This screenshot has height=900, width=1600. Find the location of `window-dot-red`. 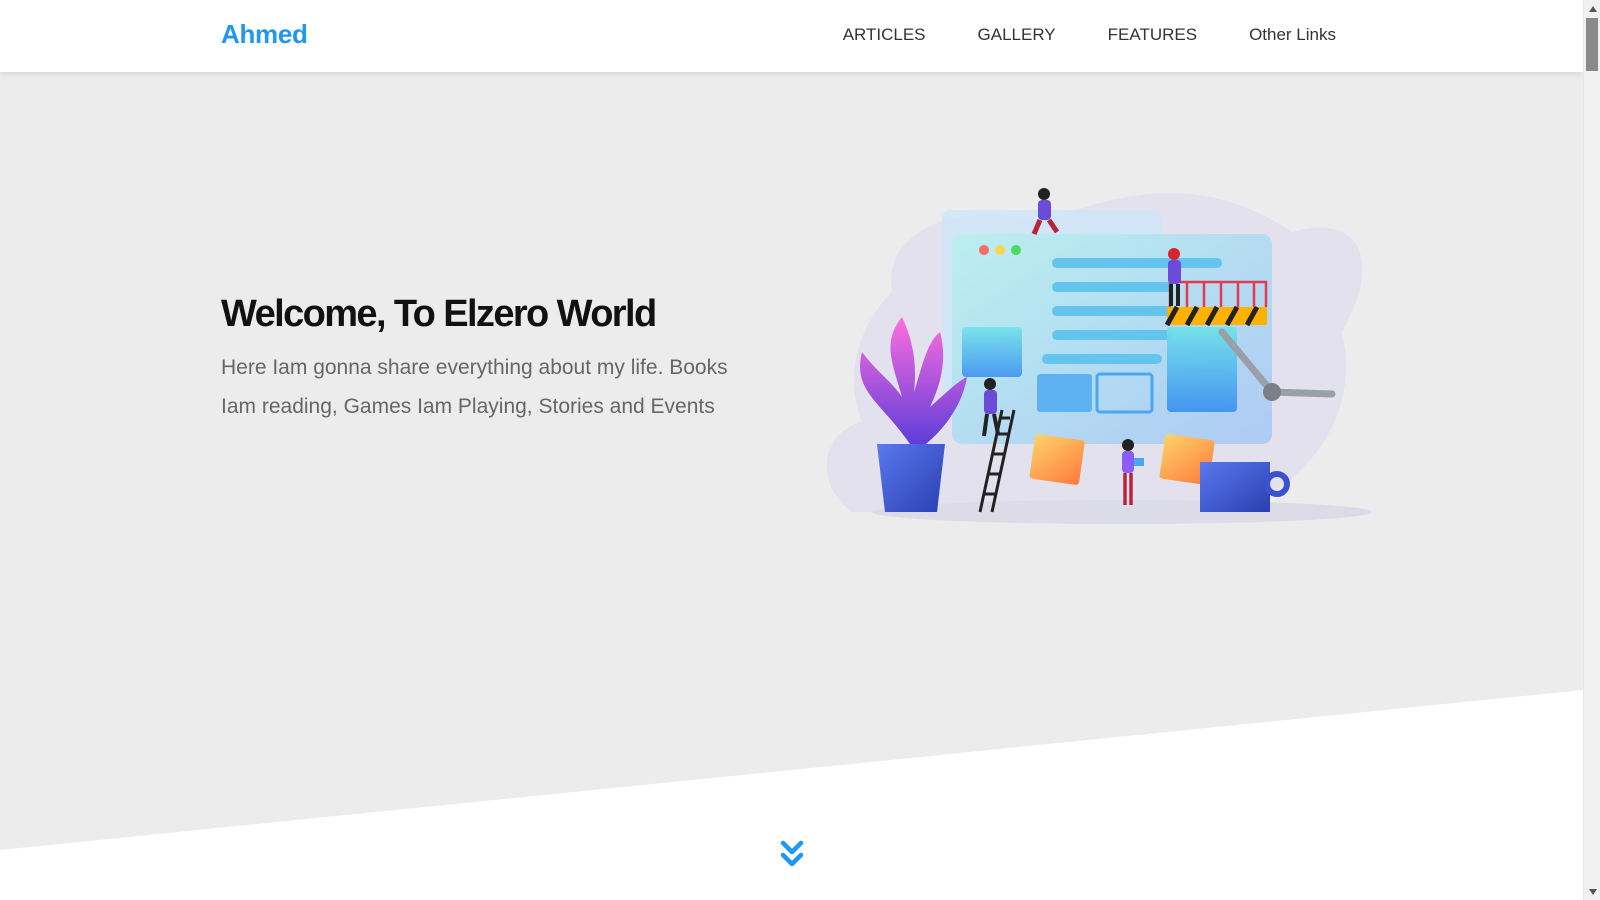

window-dot-red is located at coordinates (984, 250).